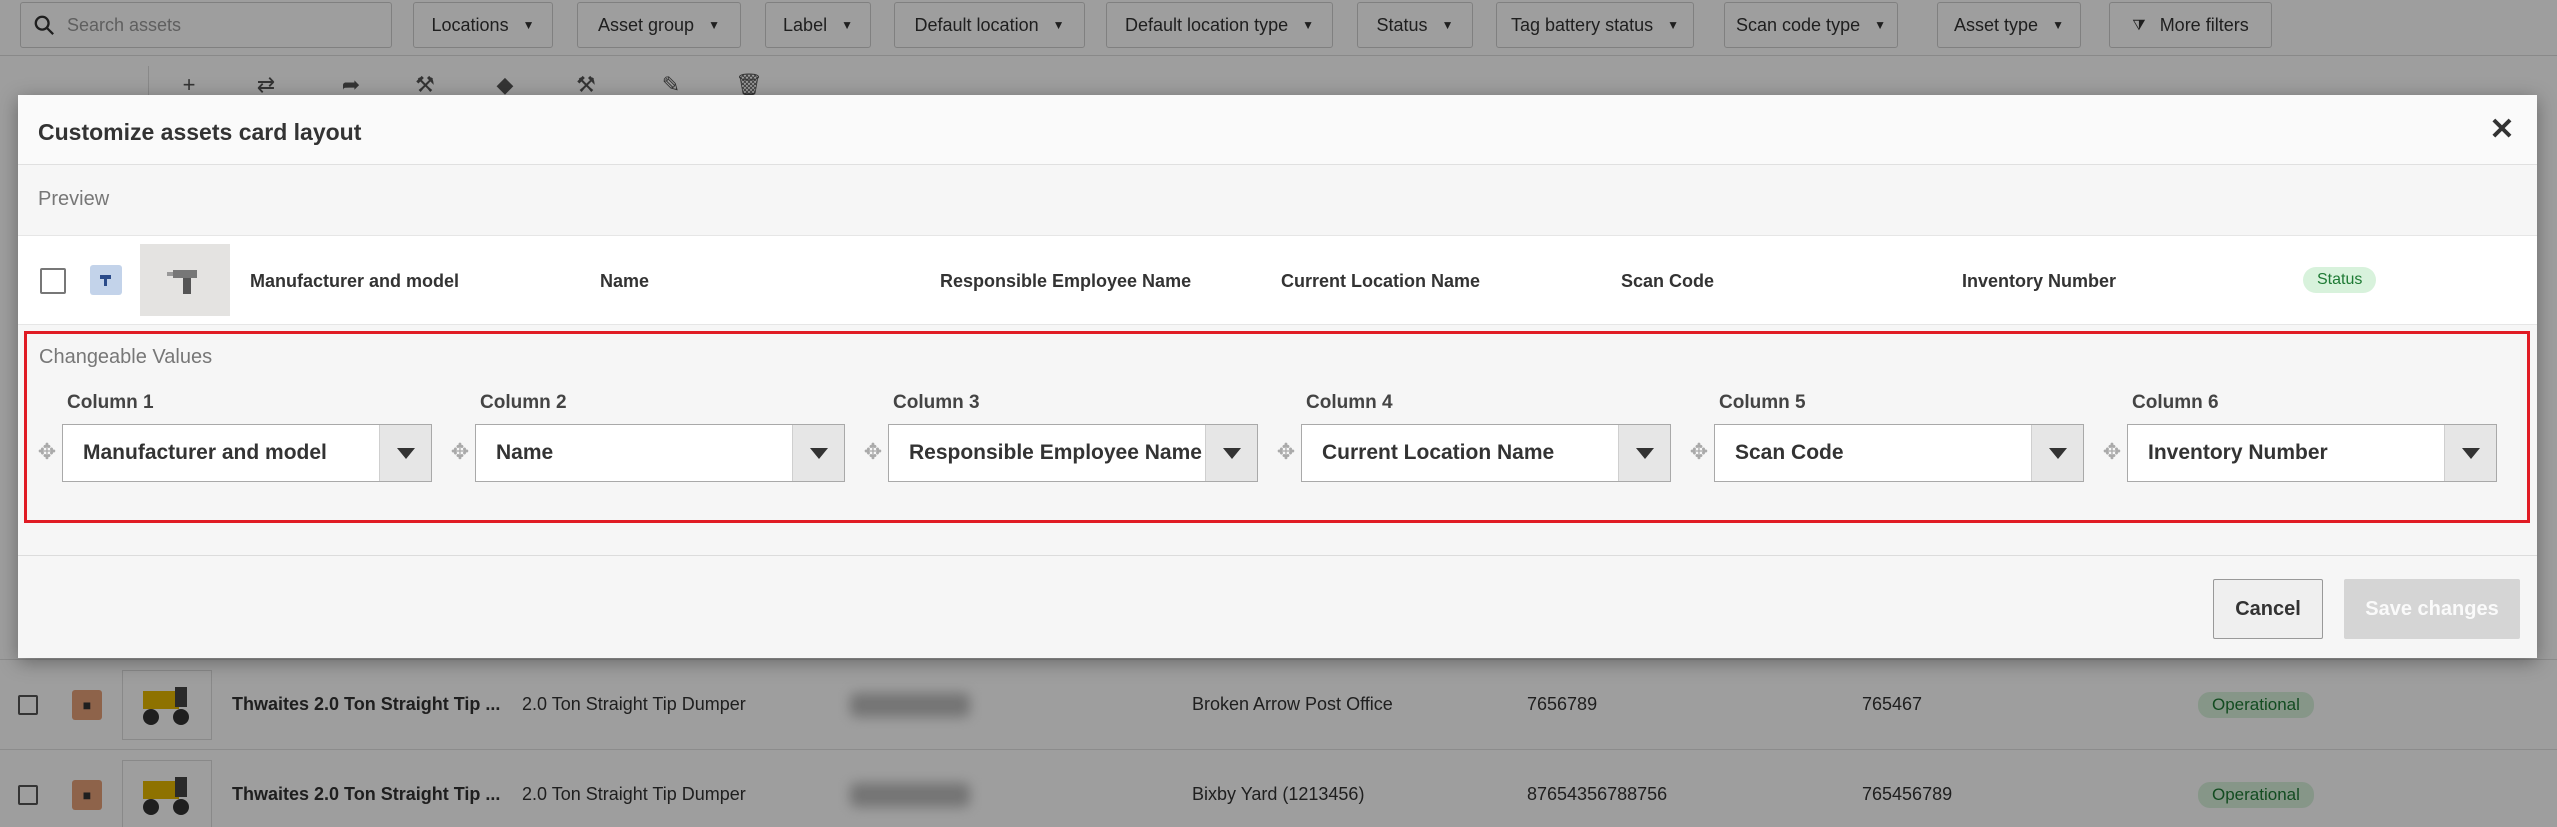 This screenshot has width=2557, height=827. I want to click on column-4-group: Column 4 ✥ Current Location Name, so click(1473, 442).